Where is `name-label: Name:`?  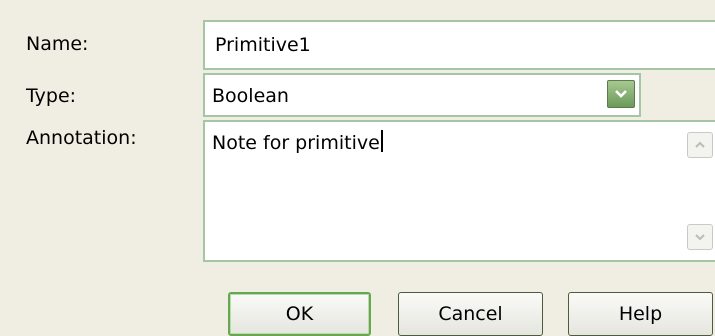
name-label: Name: is located at coordinates (57, 44).